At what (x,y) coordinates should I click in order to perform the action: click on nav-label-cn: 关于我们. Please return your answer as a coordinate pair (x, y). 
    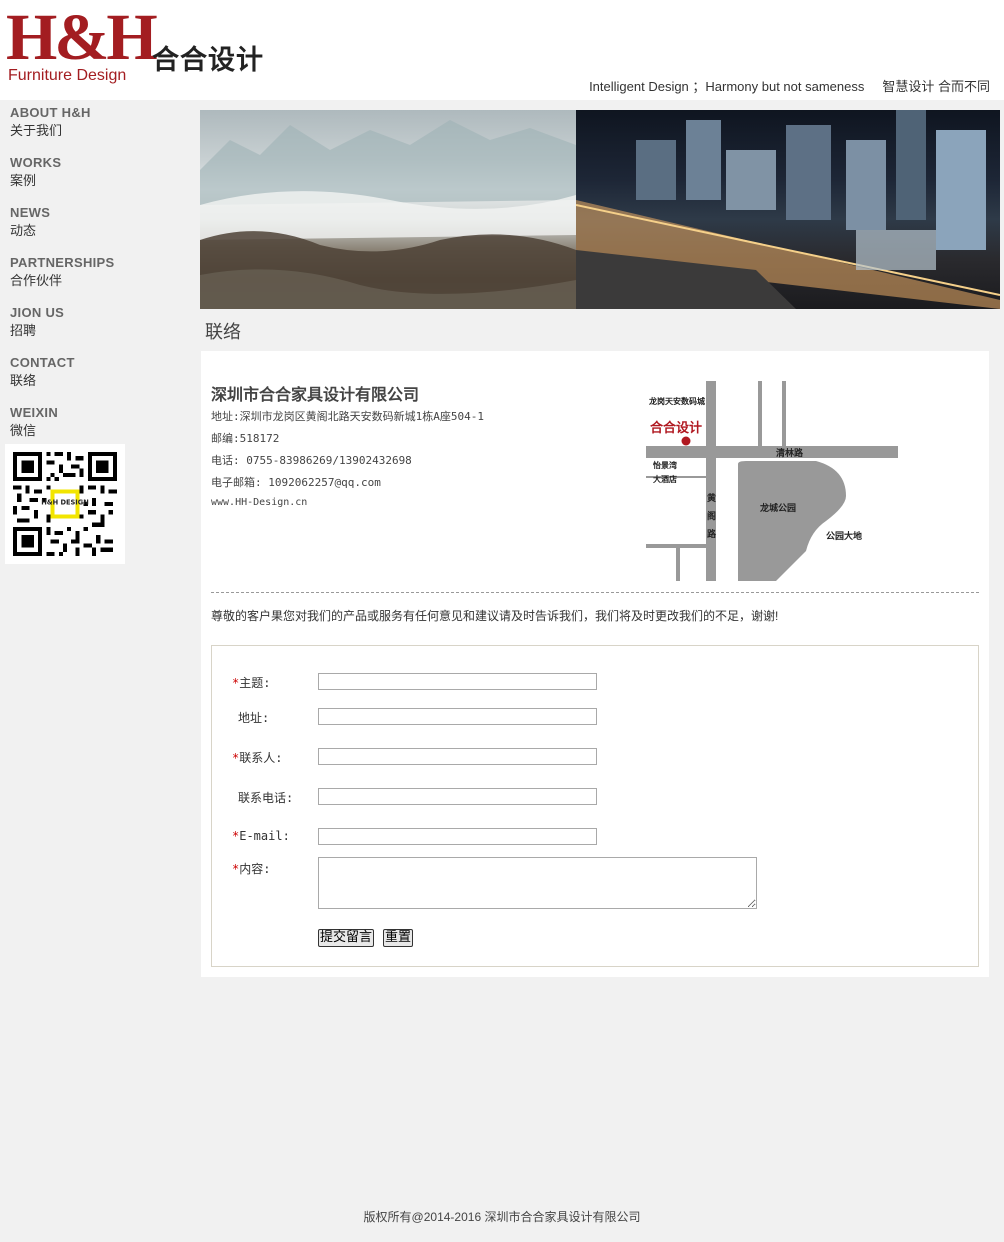
    Looking at the image, I should click on (36, 130).